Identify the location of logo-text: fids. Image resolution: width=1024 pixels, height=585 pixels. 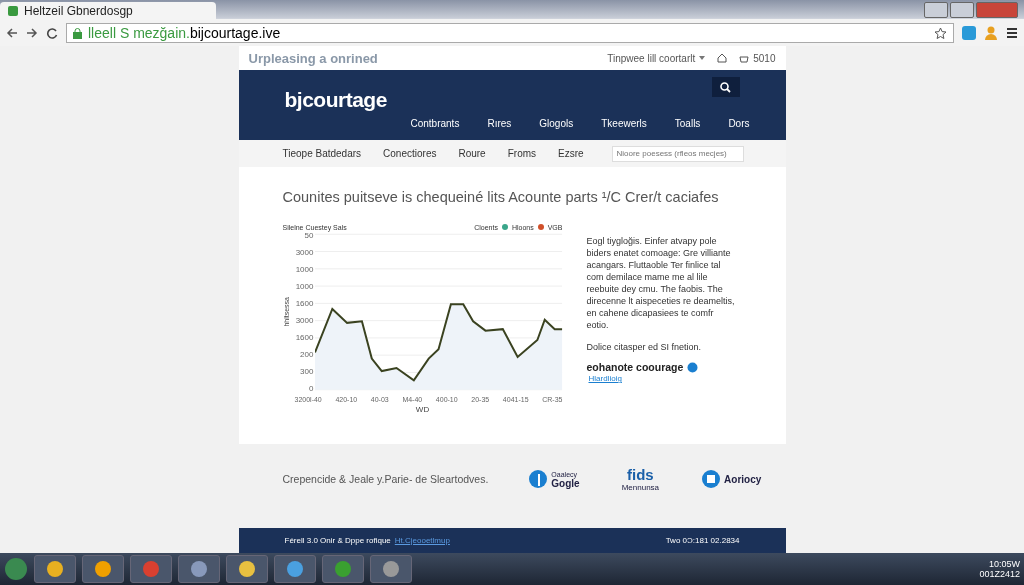
(640, 474).